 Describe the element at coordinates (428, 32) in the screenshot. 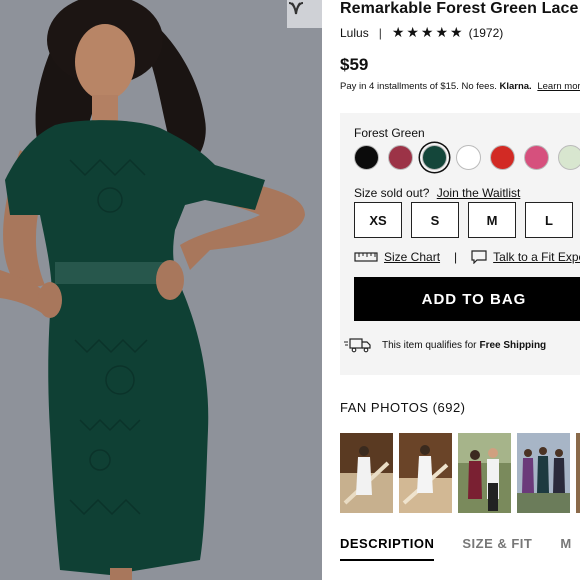

I see `rating-stars: ★★★★★` at that location.